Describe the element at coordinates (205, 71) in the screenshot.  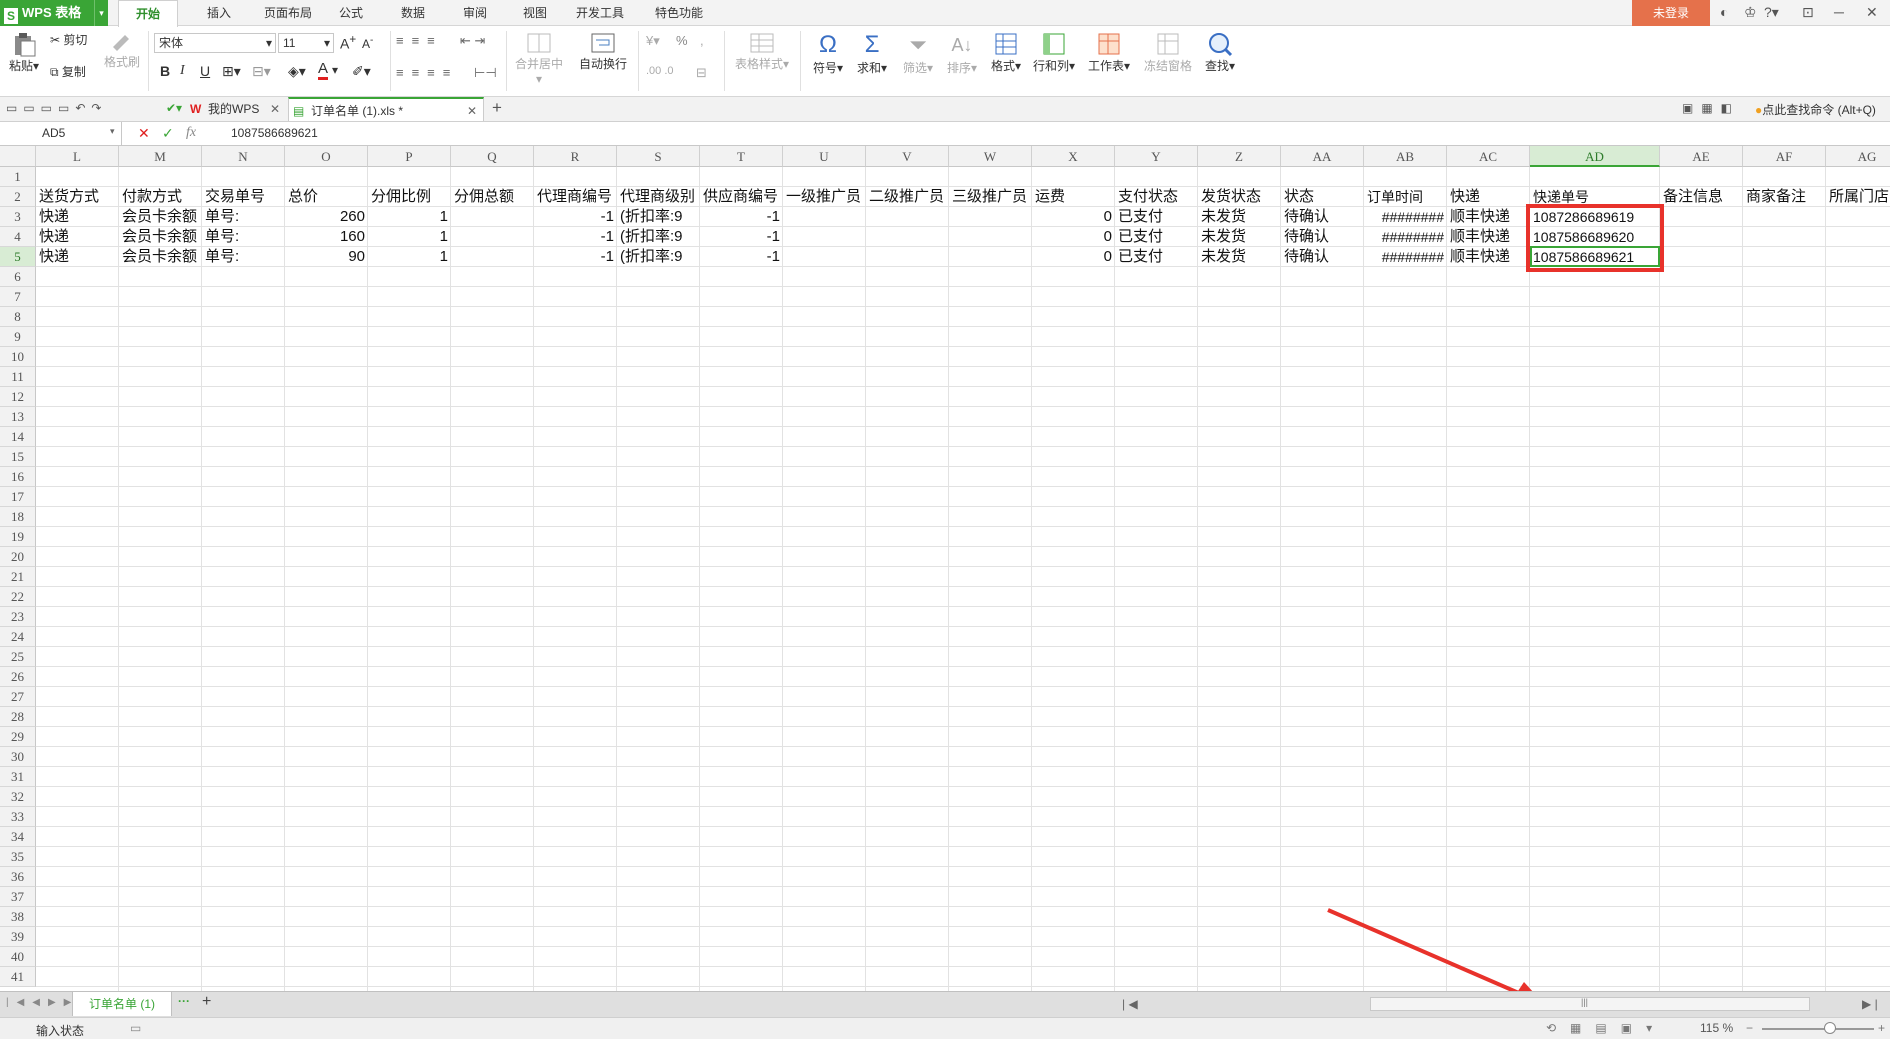
I see `underline-button: U` at that location.